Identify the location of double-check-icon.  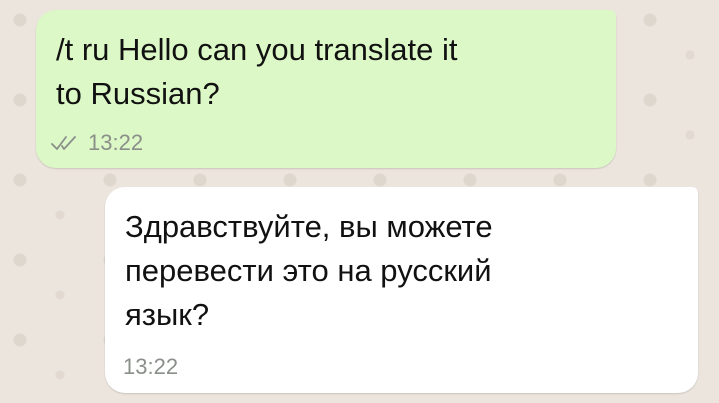
(63, 143).